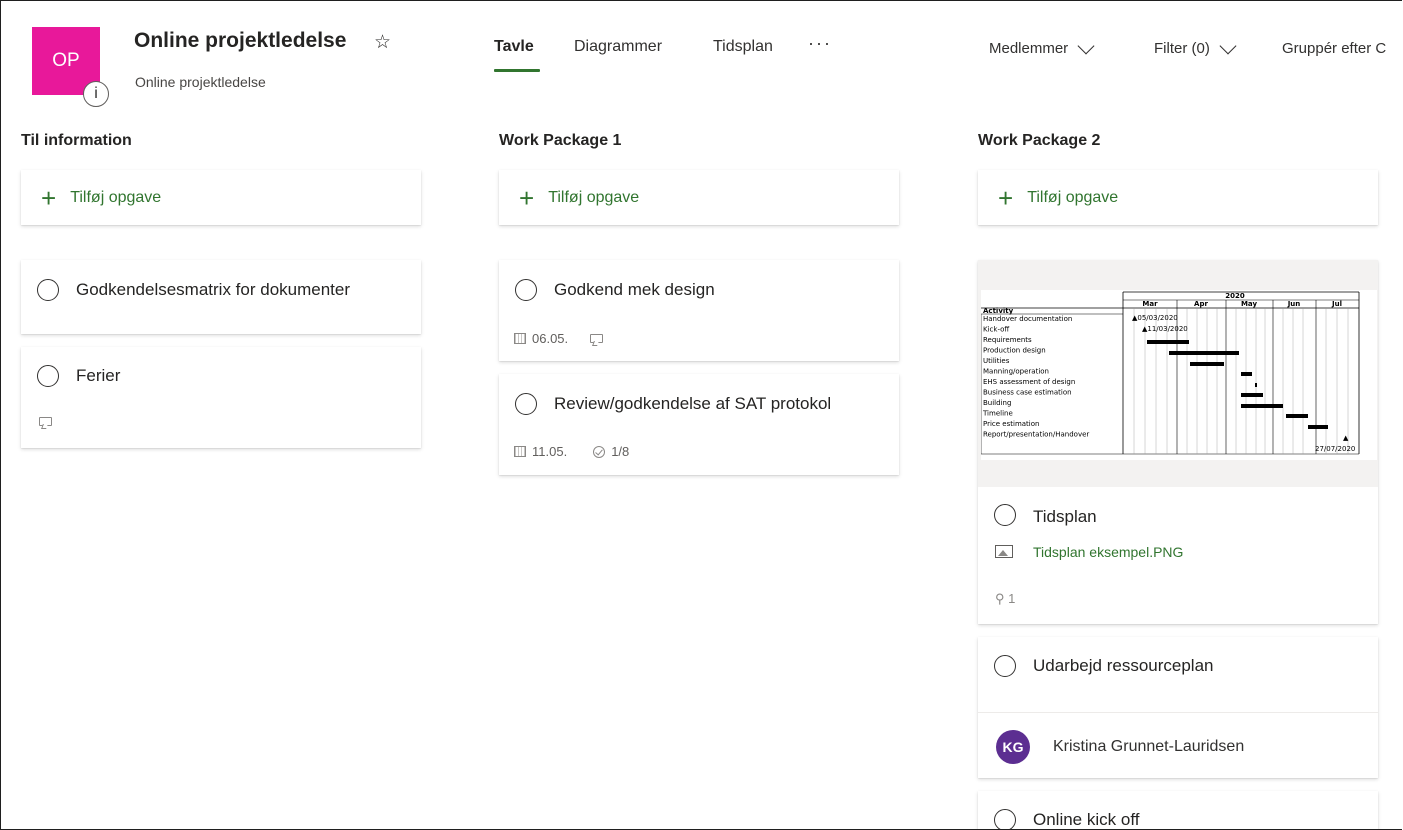 The image size is (1403, 830). What do you see at coordinates (1029, 382) in the screenshot?
I see `gantt-activity-label: EHS assessment of design` at bounding box center [1029, 382].